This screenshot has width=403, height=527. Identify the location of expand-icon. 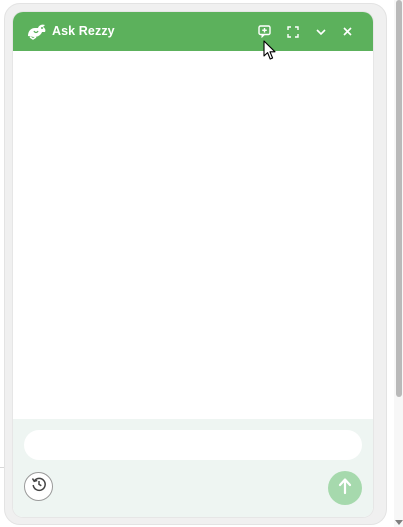
(292, 31).